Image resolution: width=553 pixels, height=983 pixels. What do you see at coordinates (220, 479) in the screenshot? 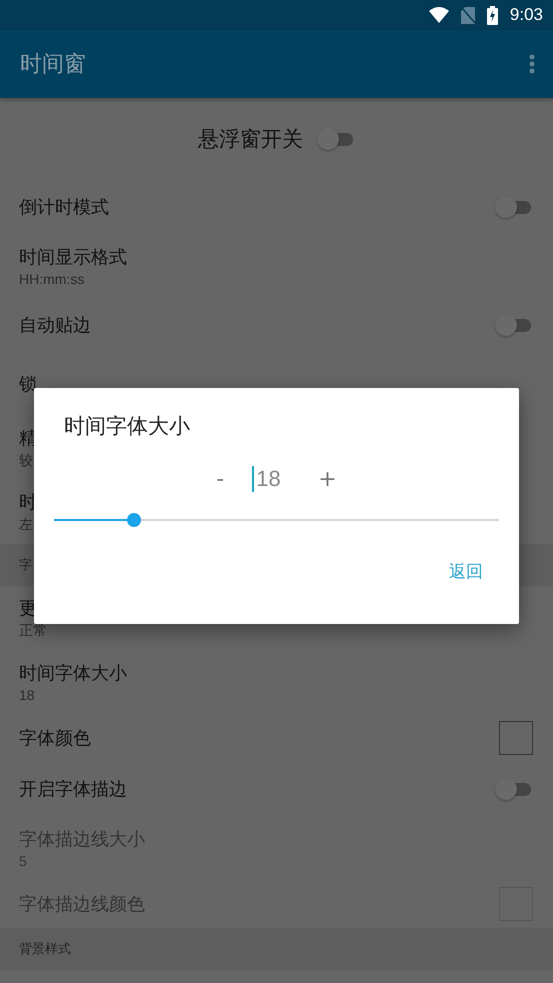
I see `decrement-button: -` at bounding box center [220, 479].